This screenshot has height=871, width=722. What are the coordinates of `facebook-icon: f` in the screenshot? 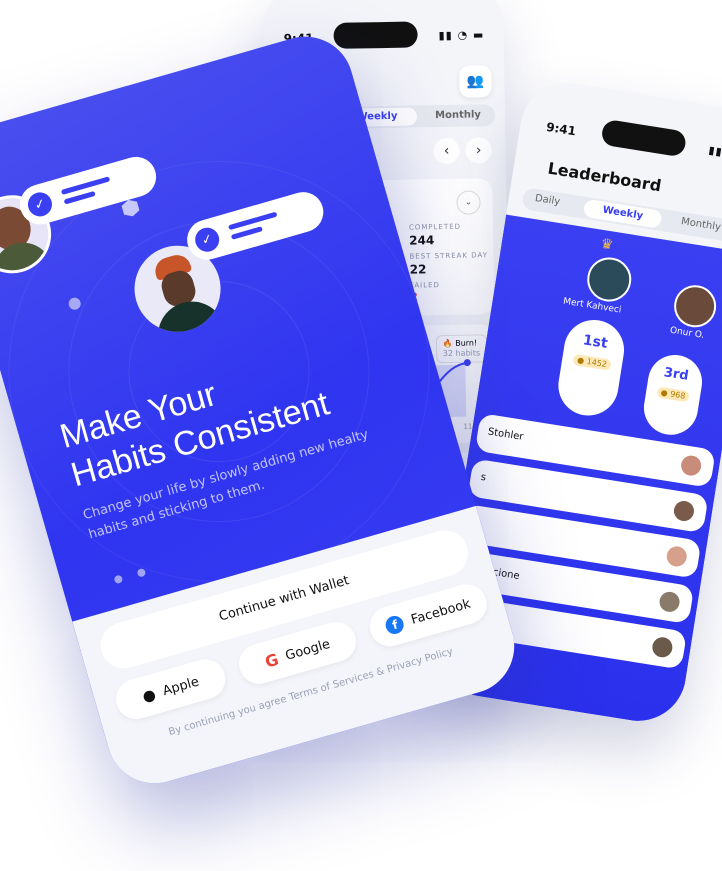 It's located at (395, 624).